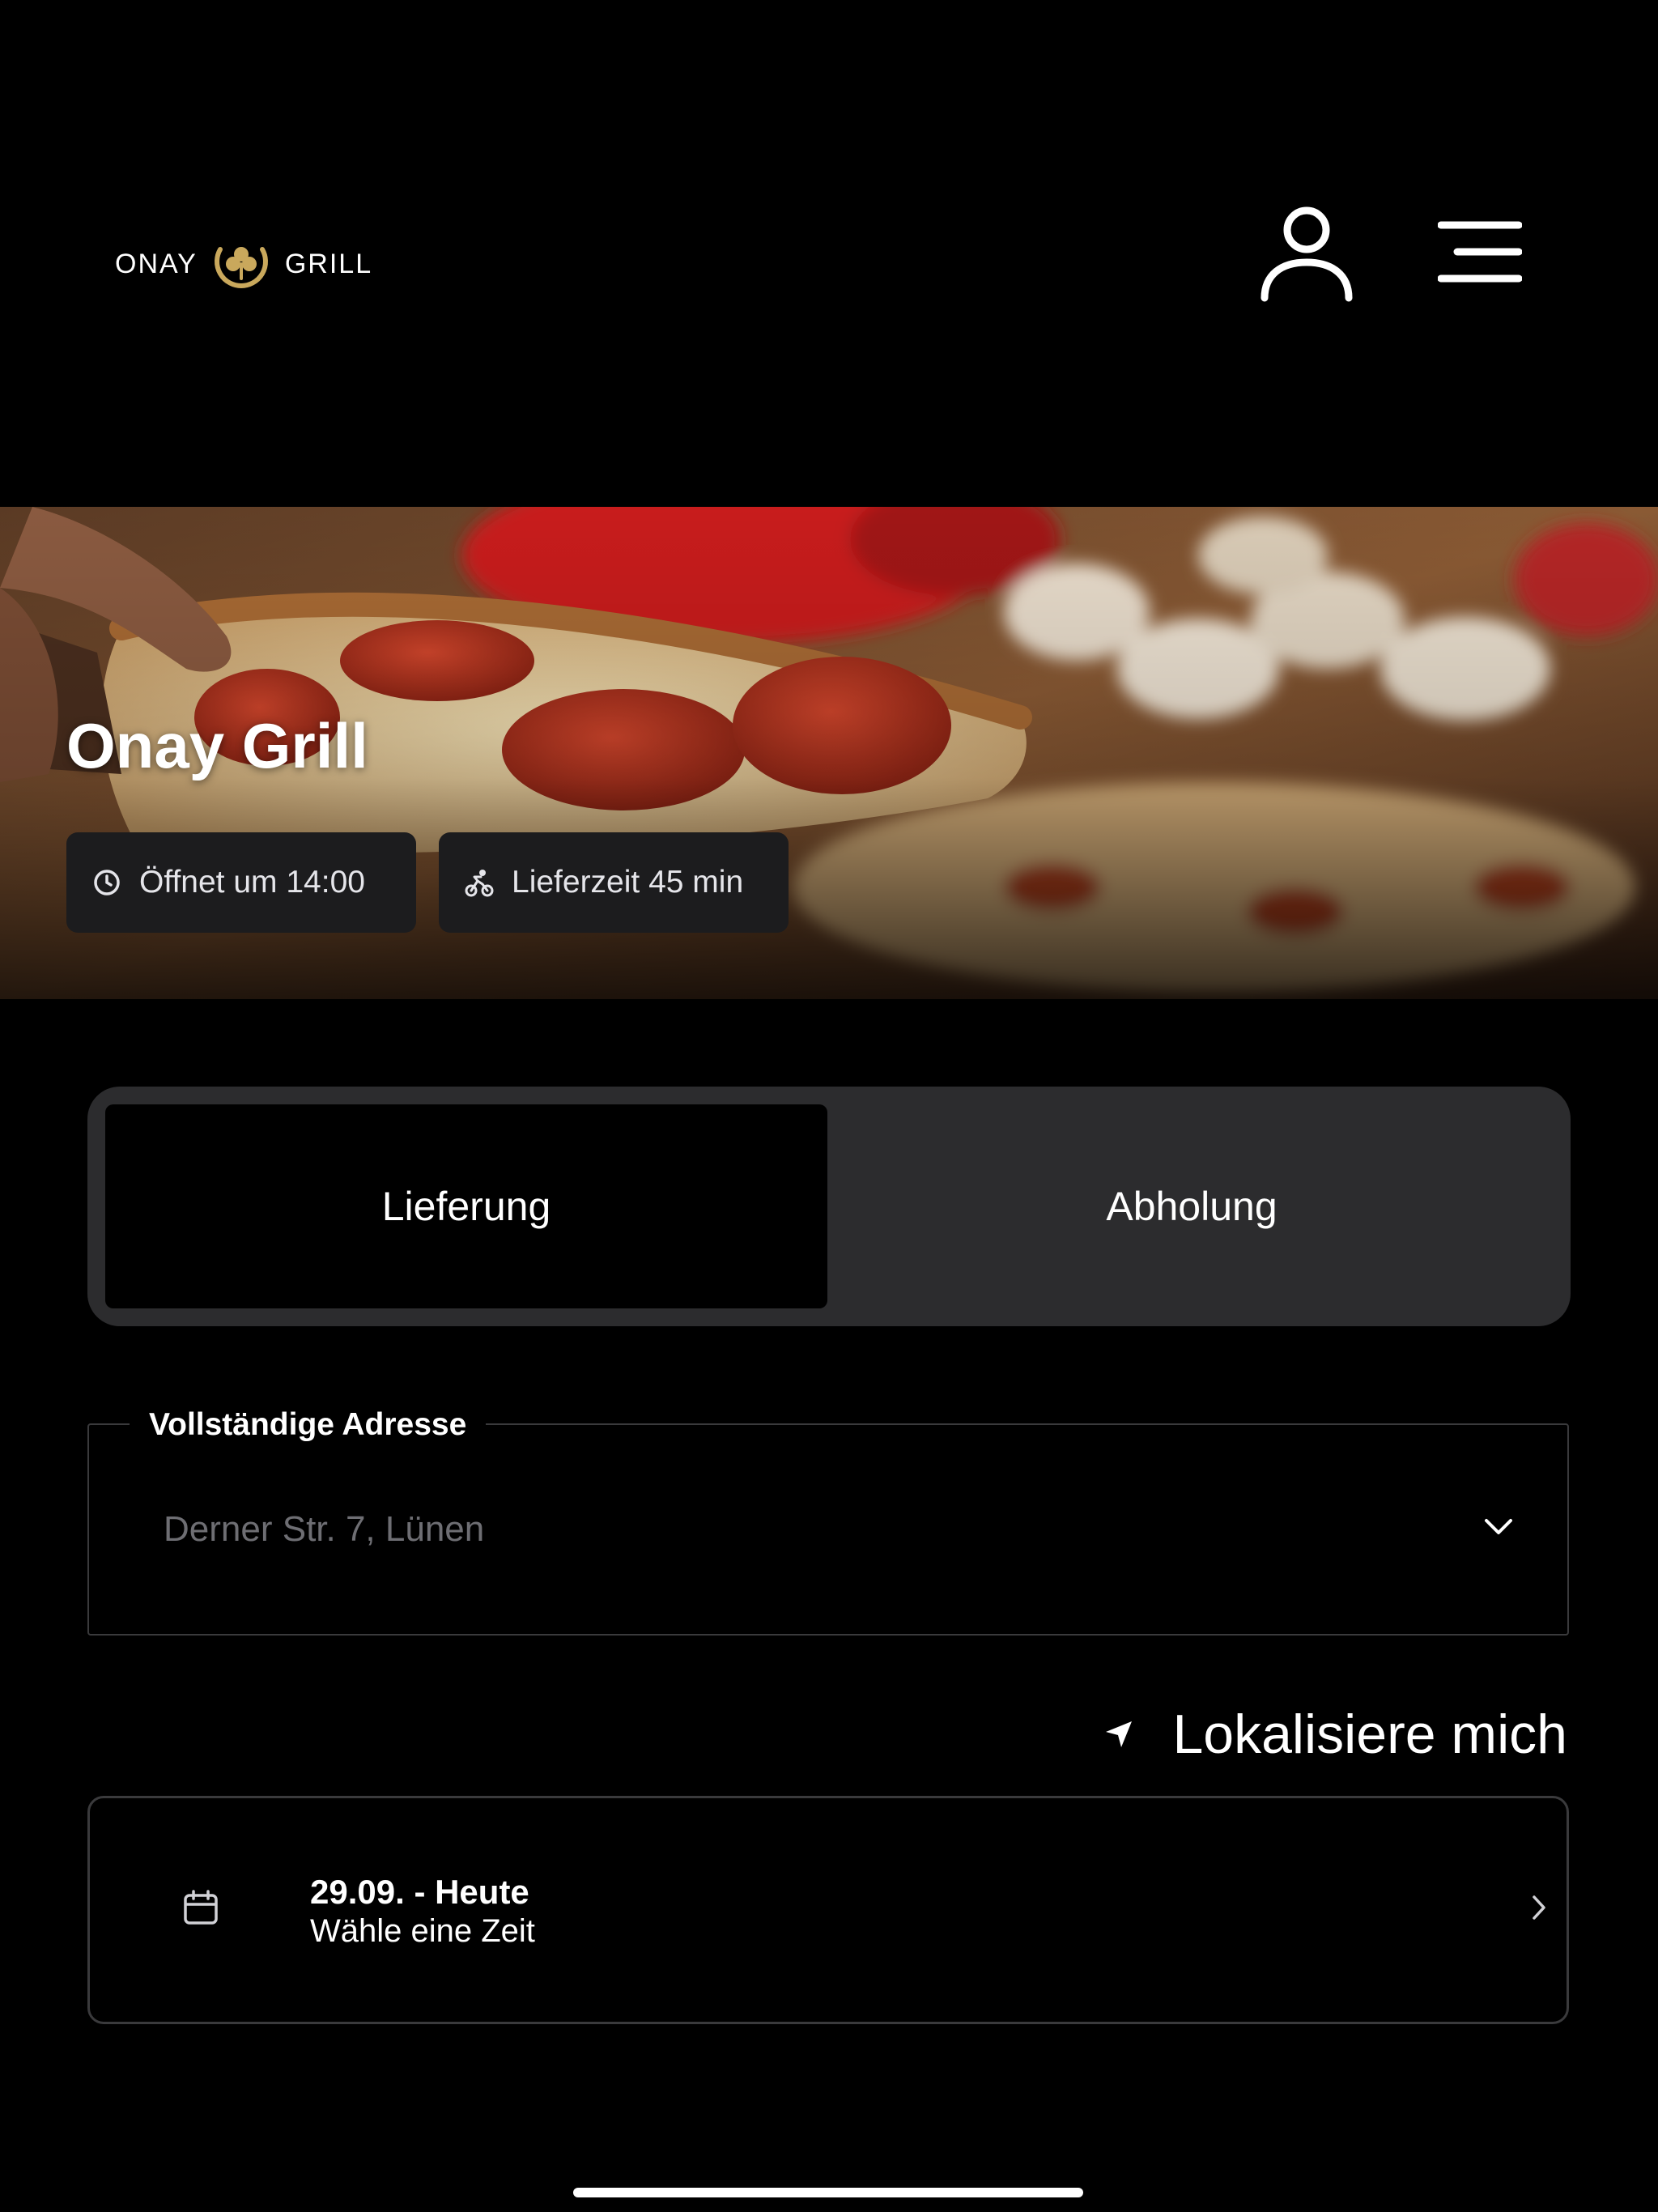 This screenshot has width=1658, height=2212. I want to click on locate-me-label: Lokalisiere mich, so click(1369, 1734).